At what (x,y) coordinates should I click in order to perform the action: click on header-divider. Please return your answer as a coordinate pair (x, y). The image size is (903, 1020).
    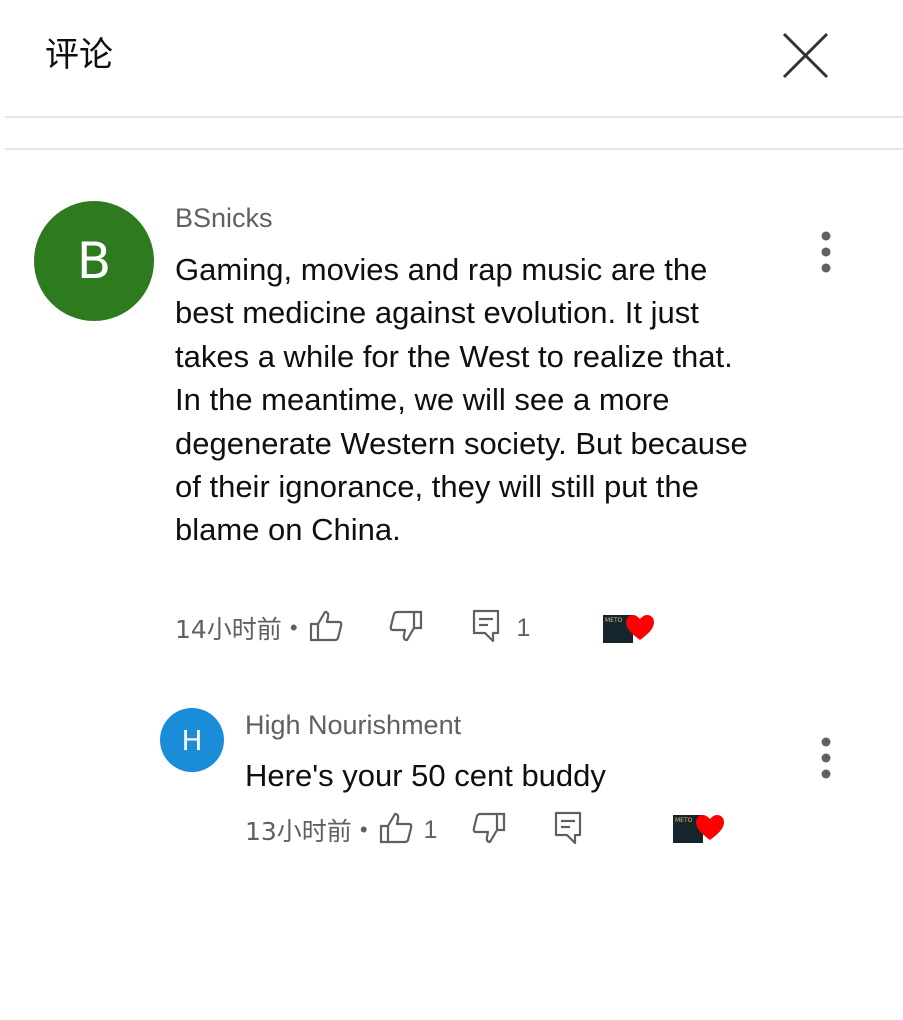
    Looking at the image, I should click on (454, 117).